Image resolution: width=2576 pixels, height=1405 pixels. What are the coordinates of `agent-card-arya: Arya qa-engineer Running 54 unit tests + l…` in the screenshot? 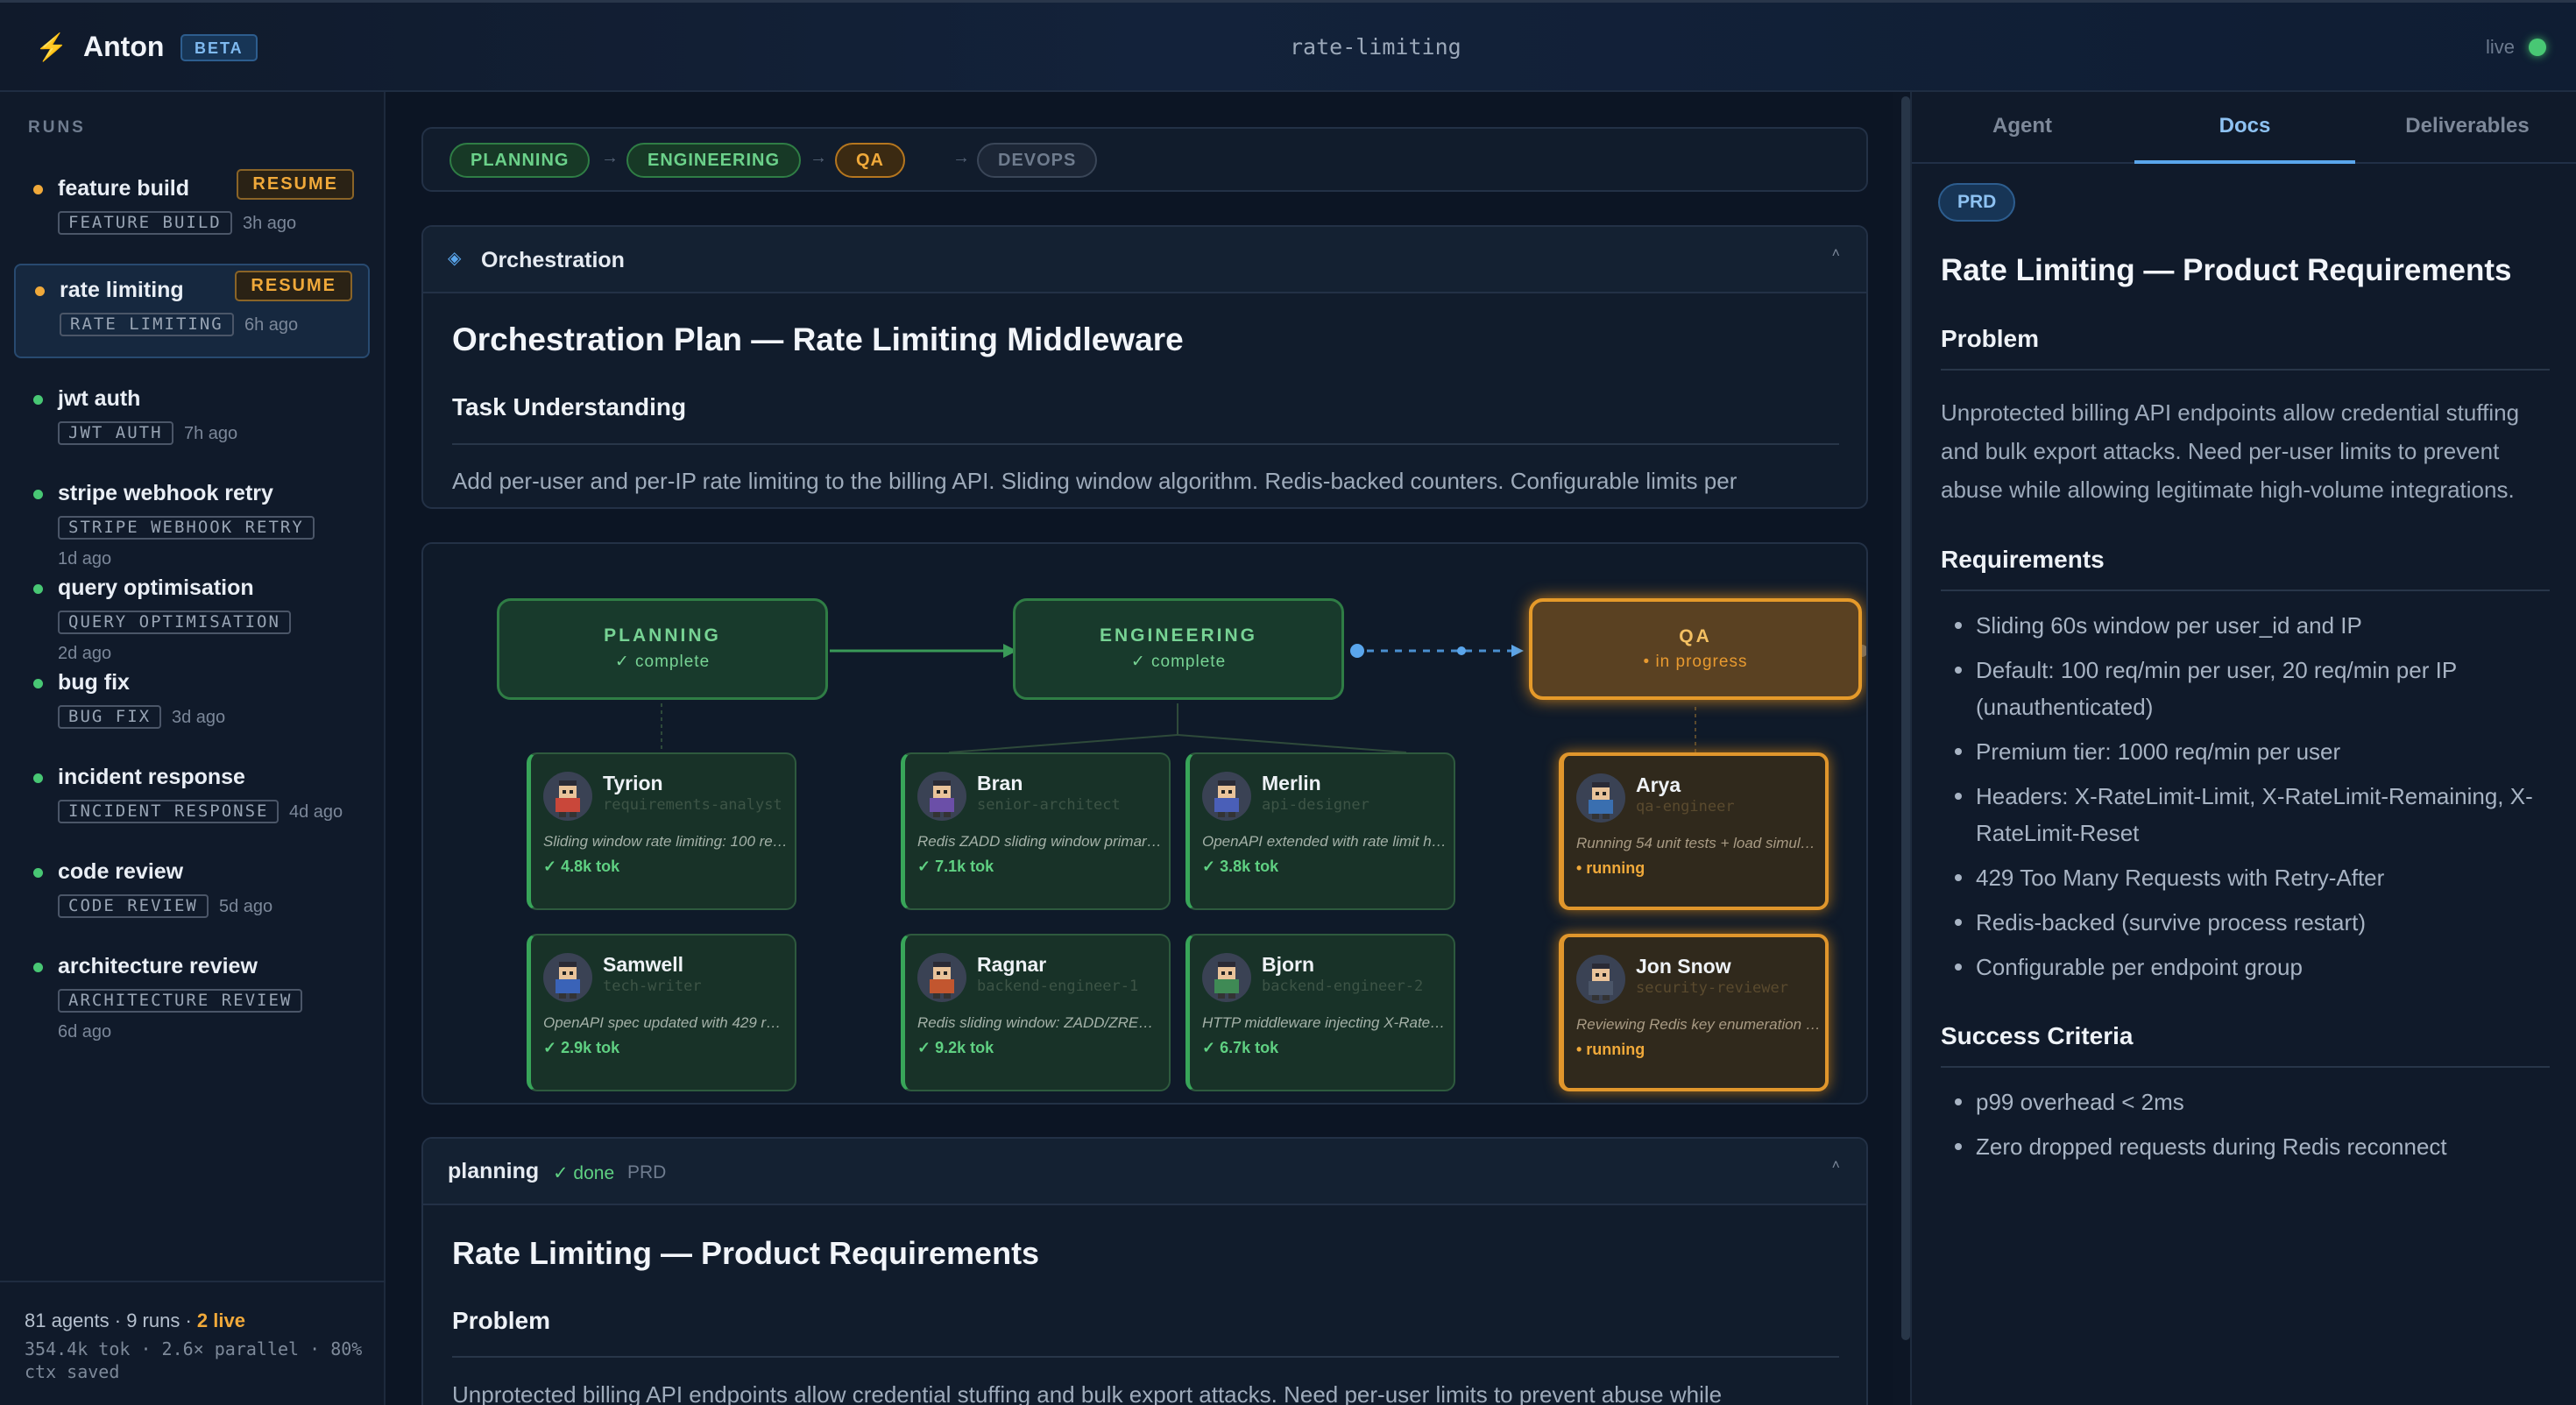 It's located at (1694, 831).